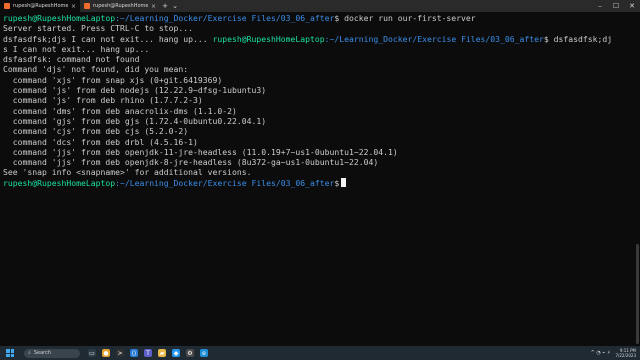 This screenshot has width=640, height=360. Describe the element at coordinates (96, 131) in the screenshot. I see `suggestion-line: command 'cjs' from deb cjs (5.2.0-2)` at that location.